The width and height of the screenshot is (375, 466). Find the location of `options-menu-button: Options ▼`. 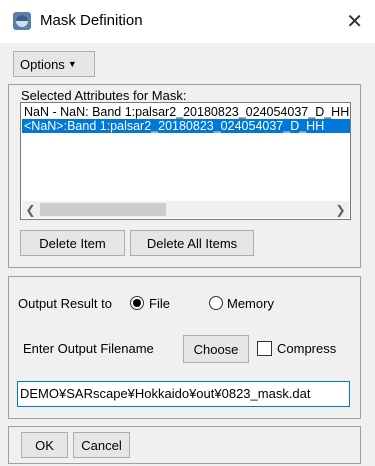

options-menu-button: Options ▼ is located at coordinates (54, 64).